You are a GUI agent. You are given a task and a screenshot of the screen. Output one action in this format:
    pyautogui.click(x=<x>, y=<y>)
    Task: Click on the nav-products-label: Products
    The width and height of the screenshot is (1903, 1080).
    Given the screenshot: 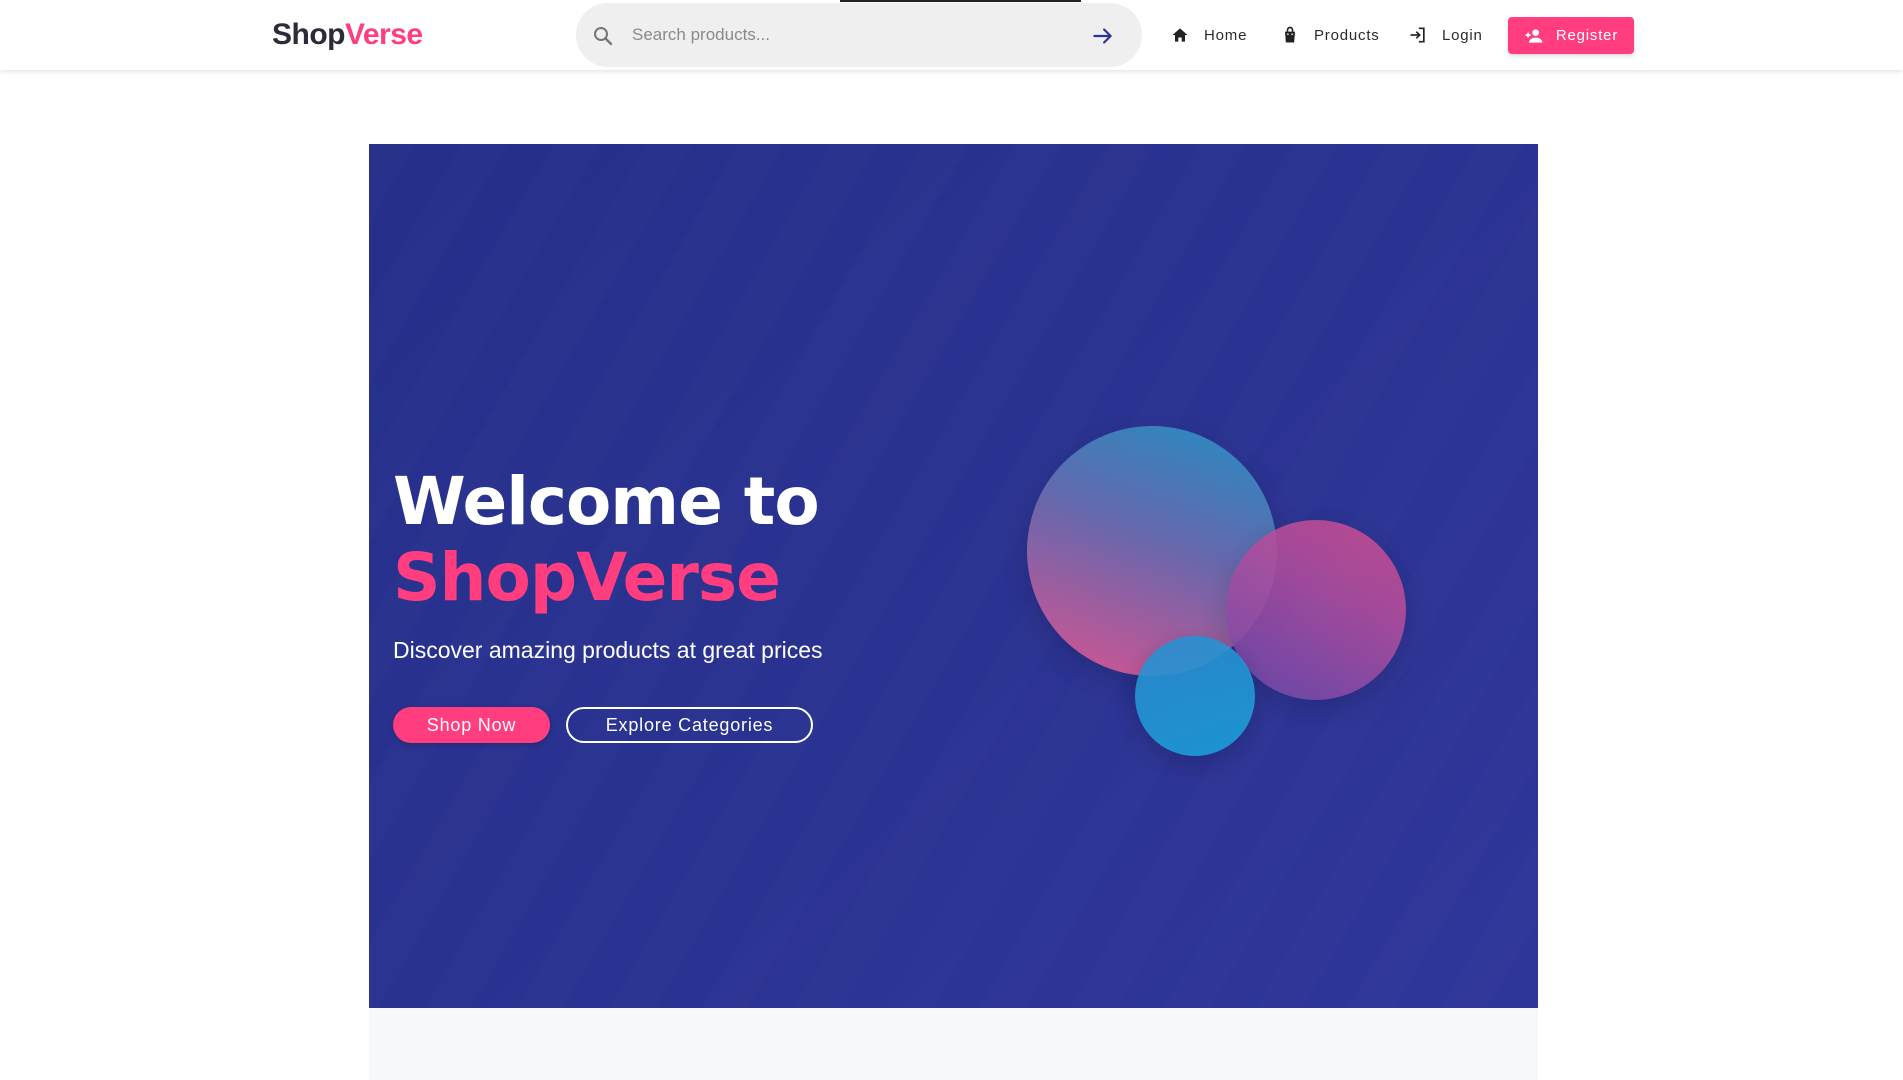 What is the action you would take?
    pyautogui.click(x=1347, y=35)
    